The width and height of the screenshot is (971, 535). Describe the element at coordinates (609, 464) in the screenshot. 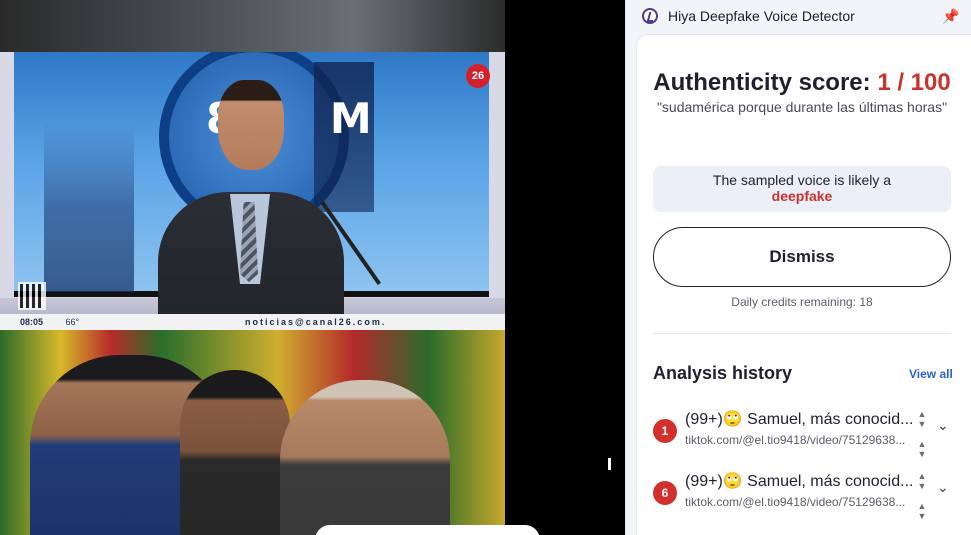

I see `scroll-indicator` at that location.